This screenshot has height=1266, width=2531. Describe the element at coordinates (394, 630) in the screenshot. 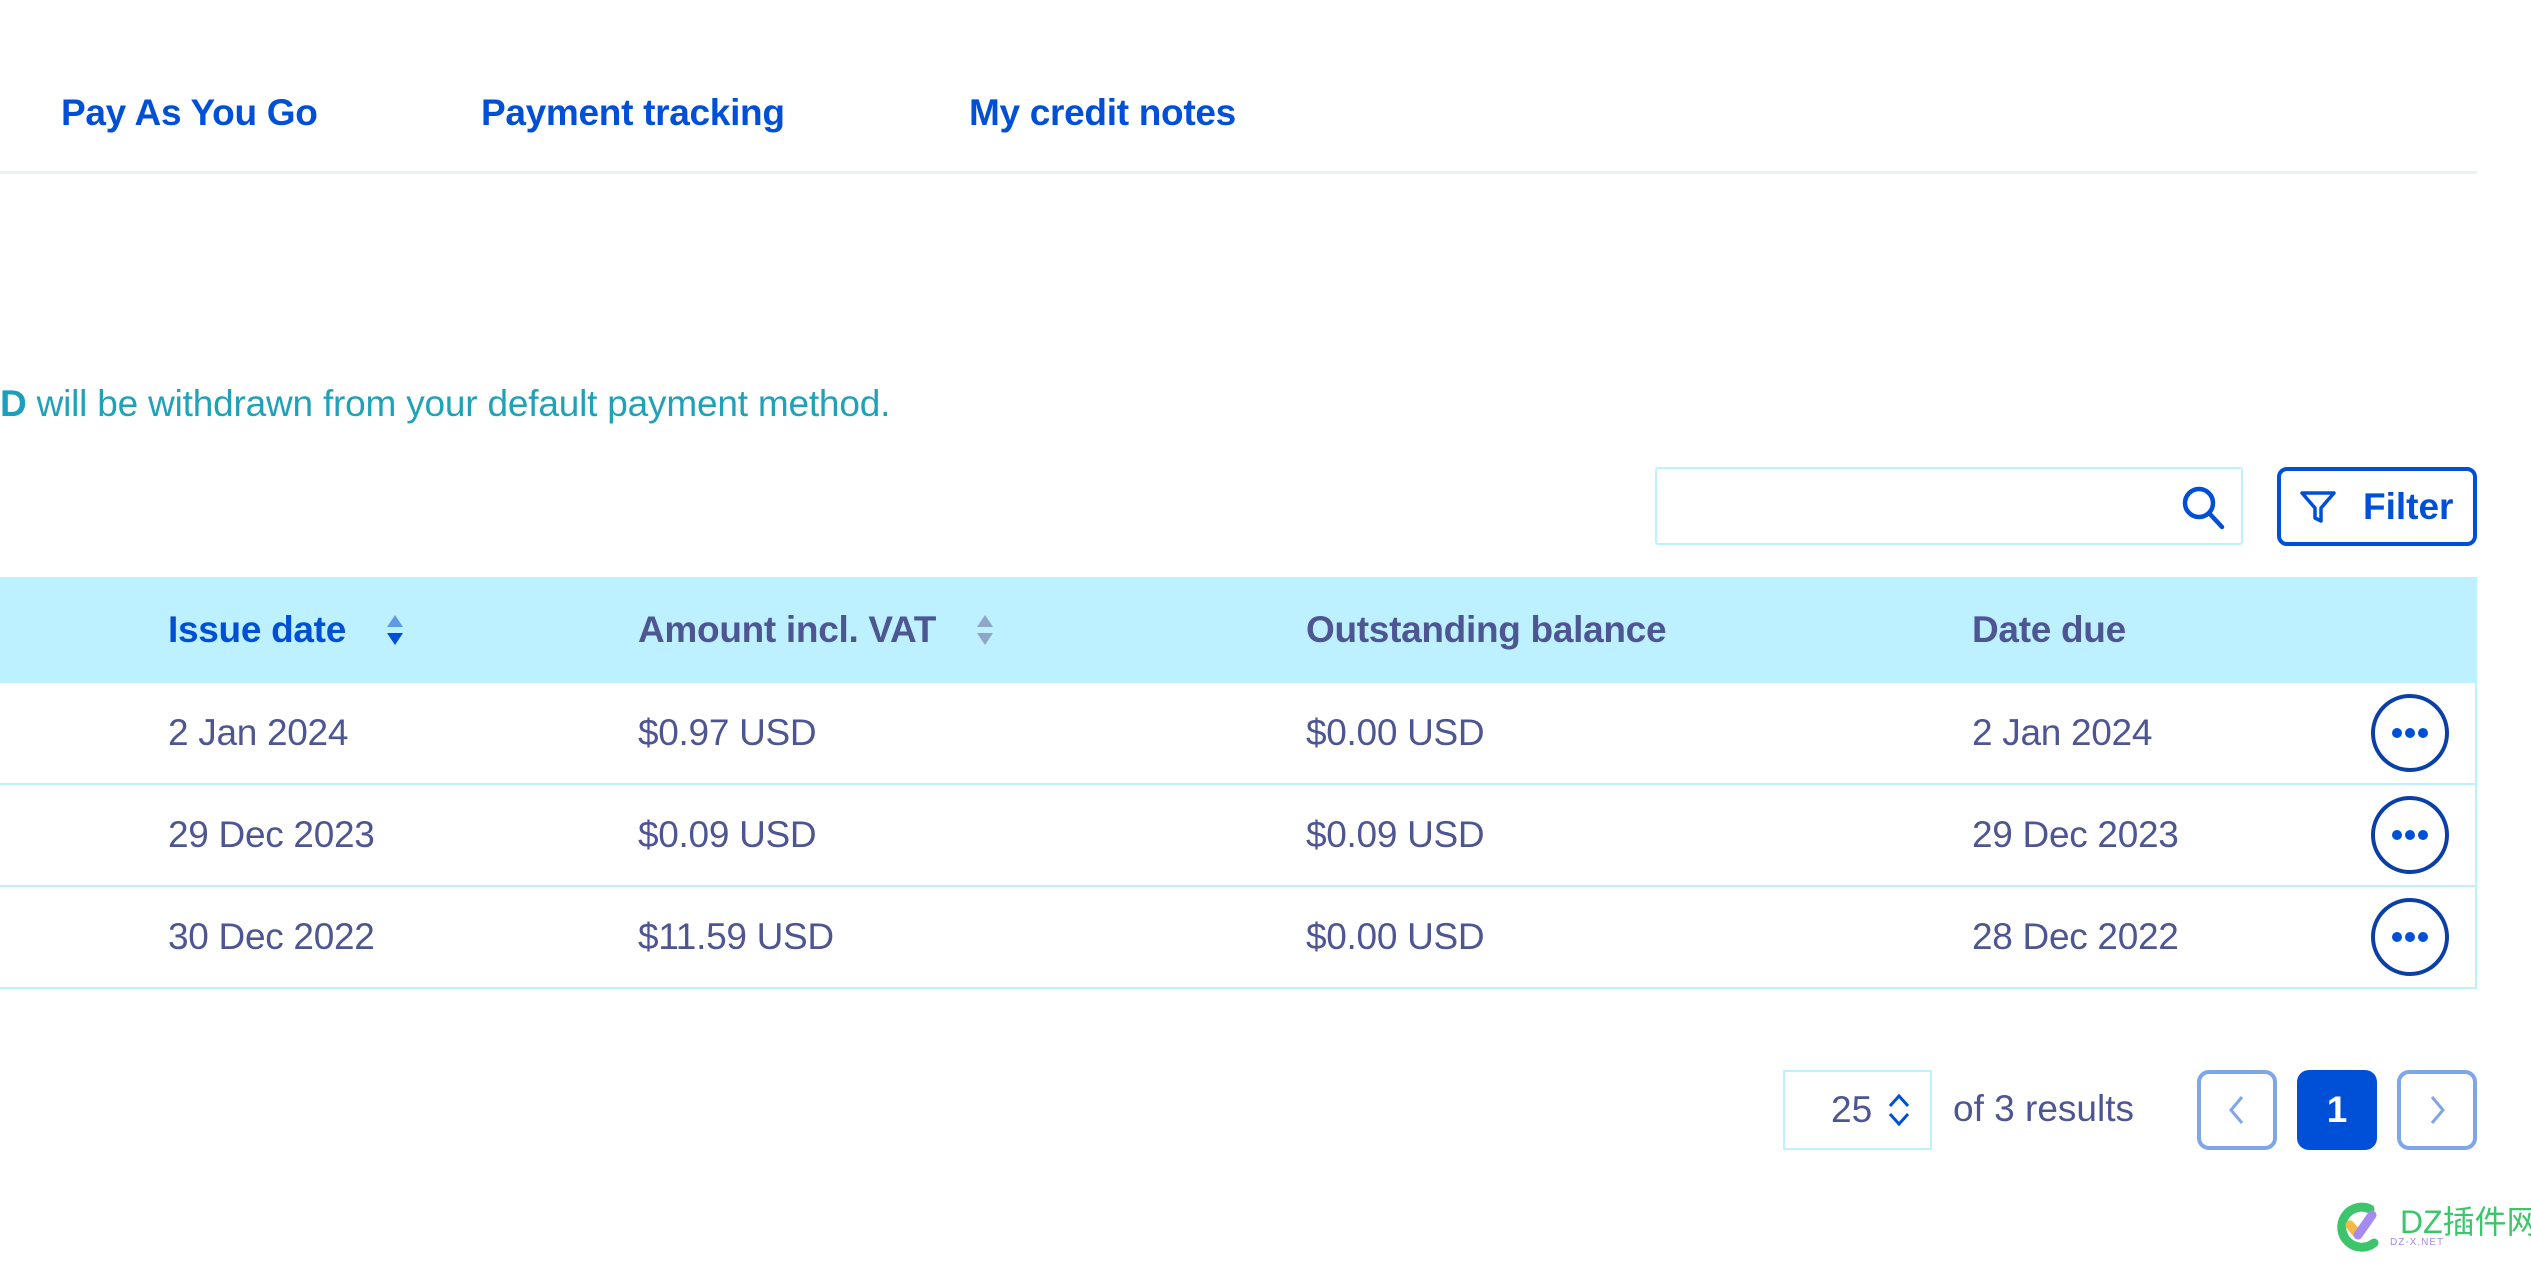

I see `sort-descending-icon` at that location.